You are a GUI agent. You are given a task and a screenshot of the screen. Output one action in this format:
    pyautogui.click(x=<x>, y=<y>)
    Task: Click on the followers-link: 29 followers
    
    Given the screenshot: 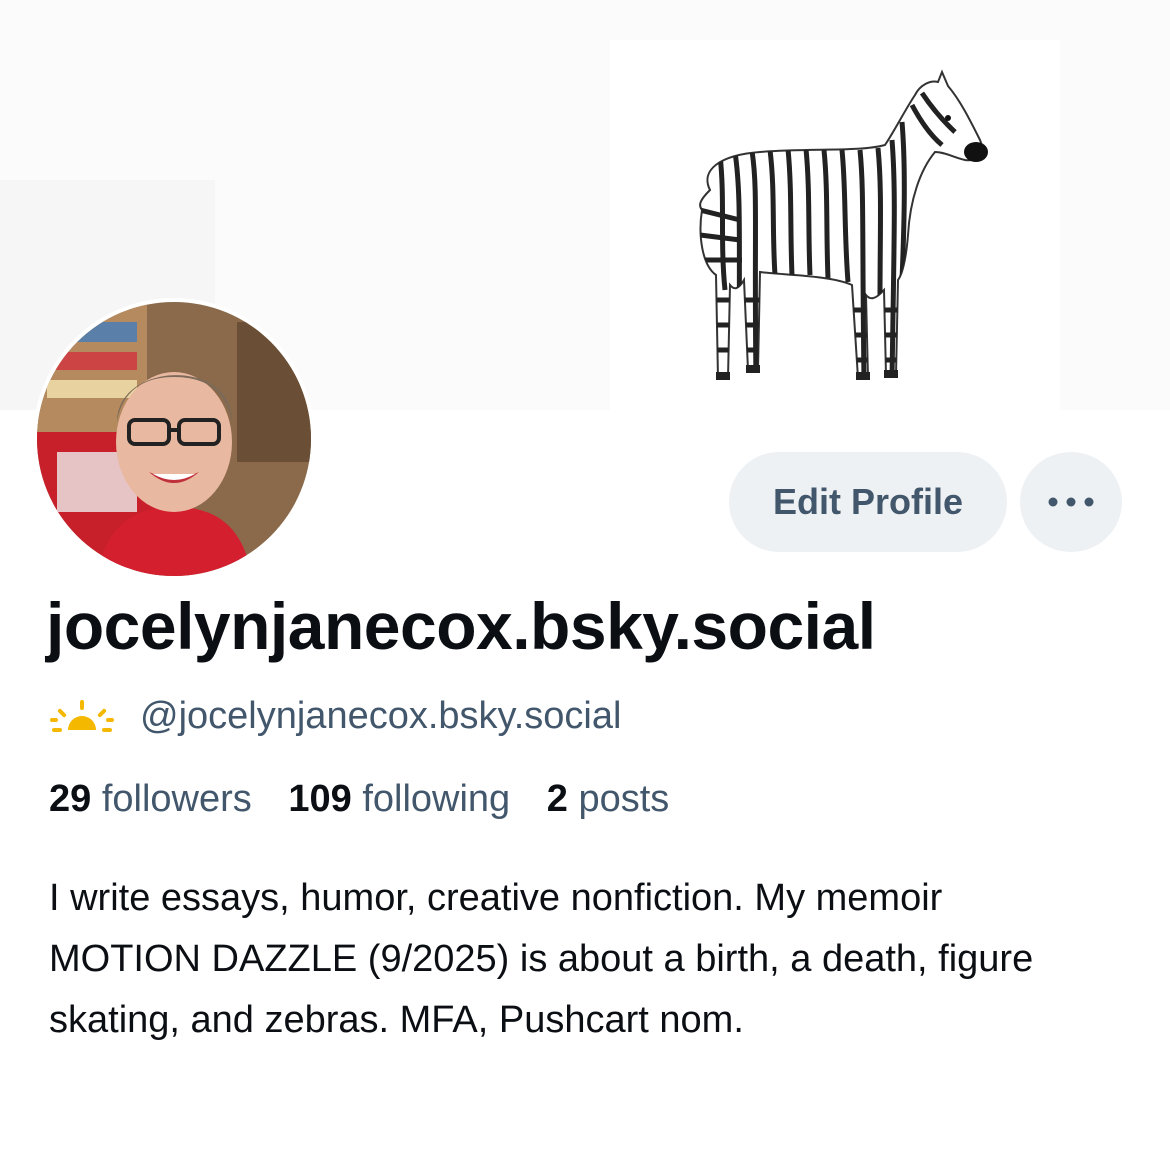 What is the action you would take?
    pyautogui.click(x=150, y=799)
    